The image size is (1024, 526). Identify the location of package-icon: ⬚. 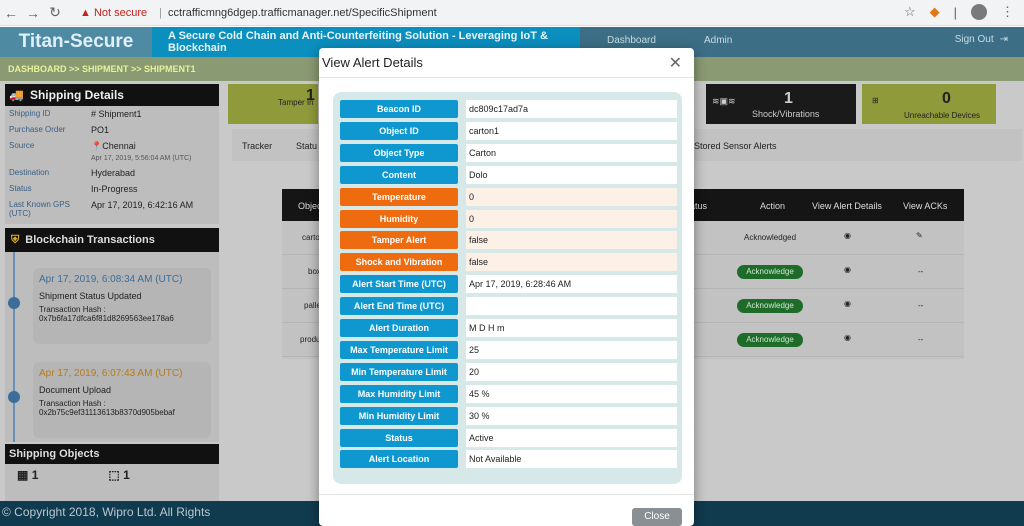
(114, 475).